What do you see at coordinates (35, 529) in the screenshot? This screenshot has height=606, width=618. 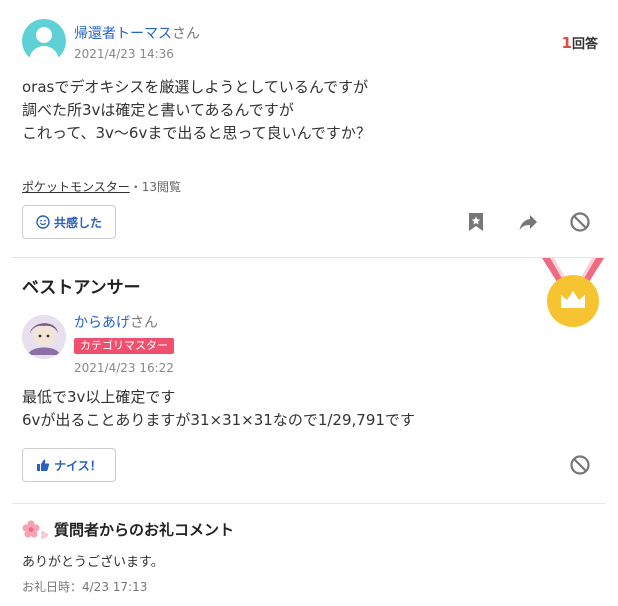 I see `flower-icon` at bounding box center [35, 529].